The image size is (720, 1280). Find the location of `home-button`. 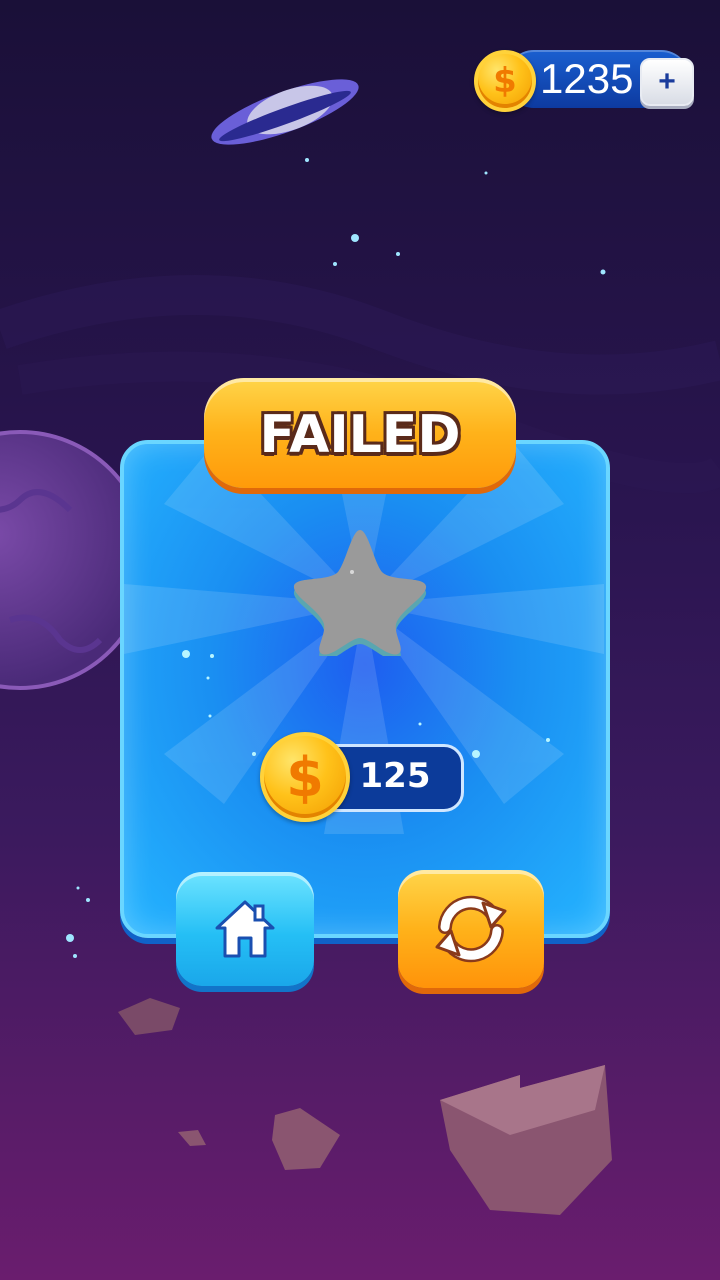

home-button is located at coordinates (245, 929).